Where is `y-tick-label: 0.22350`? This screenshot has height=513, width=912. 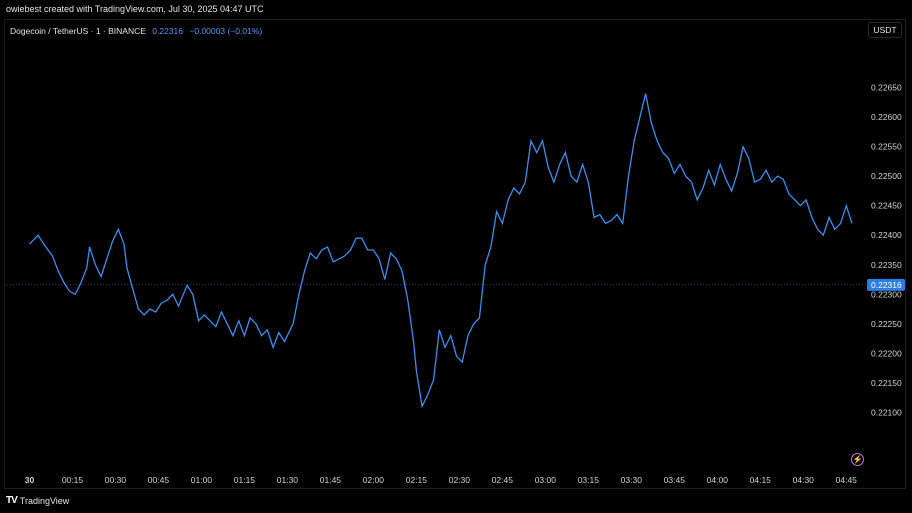 y-tick-label: 0.22350 is located at coordinates (886, 265).